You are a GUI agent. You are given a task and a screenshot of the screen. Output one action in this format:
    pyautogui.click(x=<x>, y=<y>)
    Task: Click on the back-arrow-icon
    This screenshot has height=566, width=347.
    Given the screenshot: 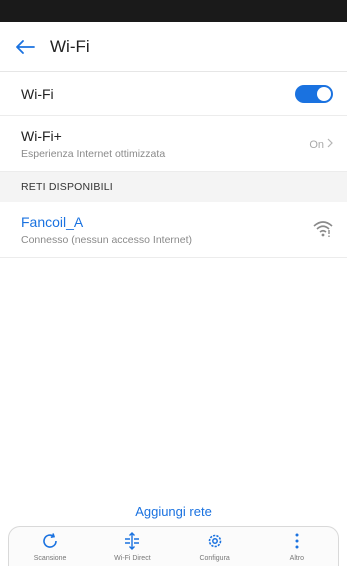 What is the action you would take?
    pyautogui.click(x=25, y=47)
    